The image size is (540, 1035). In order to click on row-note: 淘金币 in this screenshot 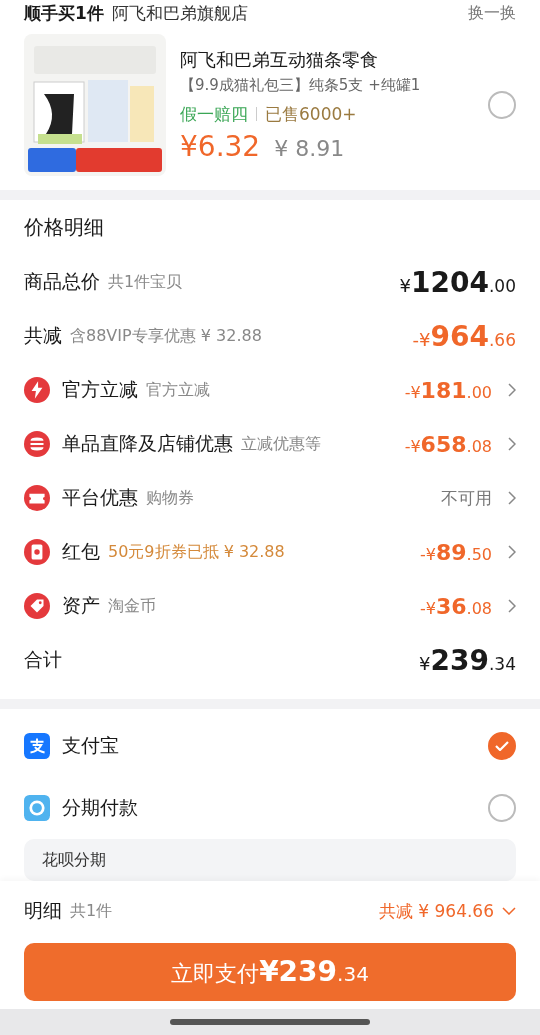, I will do `click(132, 606)`.